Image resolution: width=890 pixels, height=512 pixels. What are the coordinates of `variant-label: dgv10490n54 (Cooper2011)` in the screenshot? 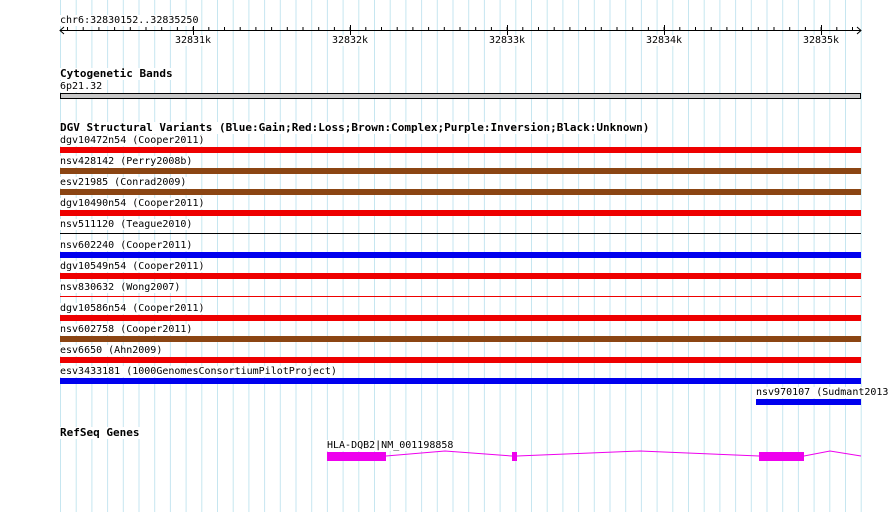 It's located at (132, 203).